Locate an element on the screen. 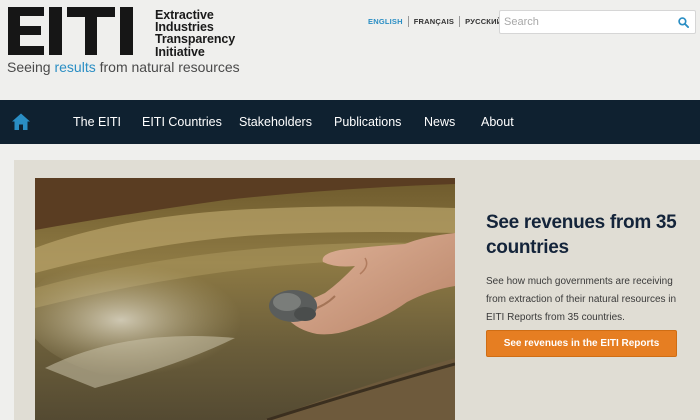  tagline: Seeing results from natural resources is located at coordinates (123, 67).